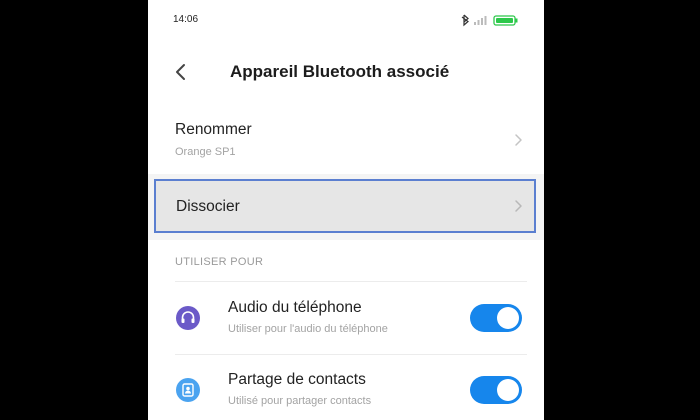 The image size is (700, 420). What do you see at coordinates (297, 379) in the screenshot?
I see `feature-label: Partage de contacts` at bounding box center [297, 379].